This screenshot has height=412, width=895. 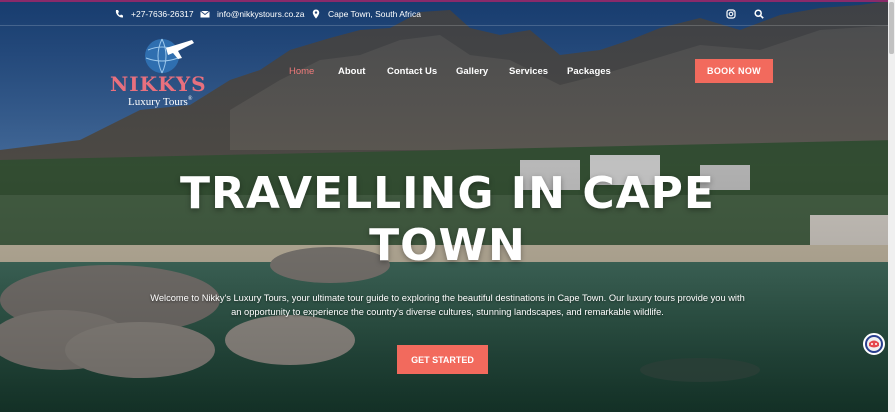 I want to click on logo-brand-text: NIKKYS, so click(x=158, y=84).